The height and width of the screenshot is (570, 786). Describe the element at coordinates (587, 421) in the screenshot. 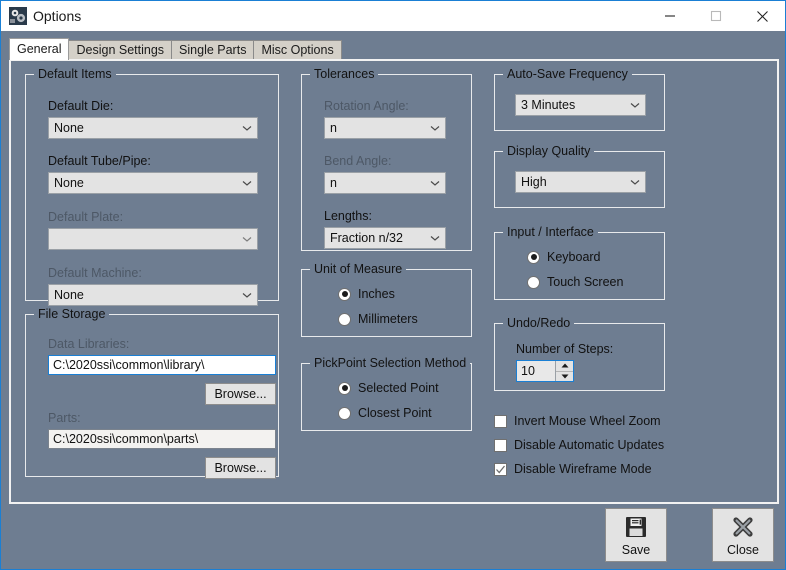

I see `checkbox-invert-mouse-wheel-zoom-label: Invert Mouse Wheel Zoom` at that location.